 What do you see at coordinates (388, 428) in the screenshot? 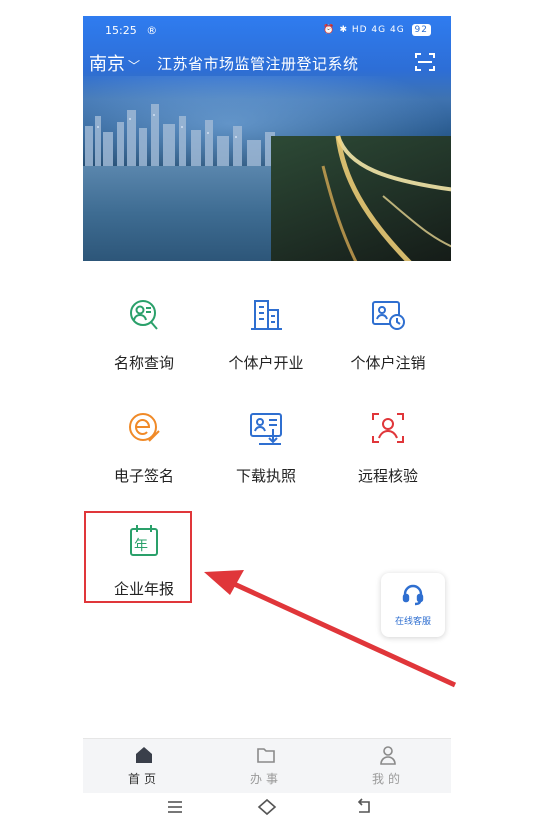
I see `face-verify-icon` at bounding box center [388, 428].